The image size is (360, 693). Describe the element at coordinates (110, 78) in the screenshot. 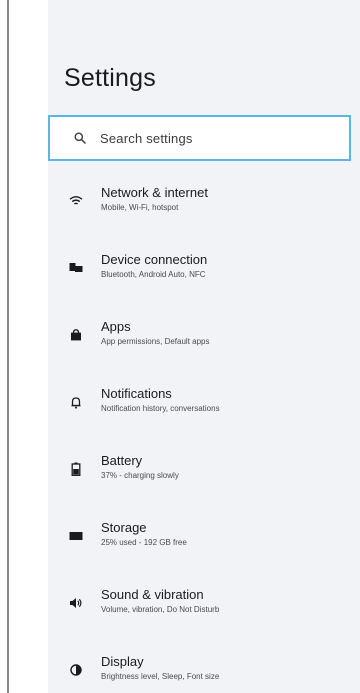

I see `page-title: Settings` at that location.